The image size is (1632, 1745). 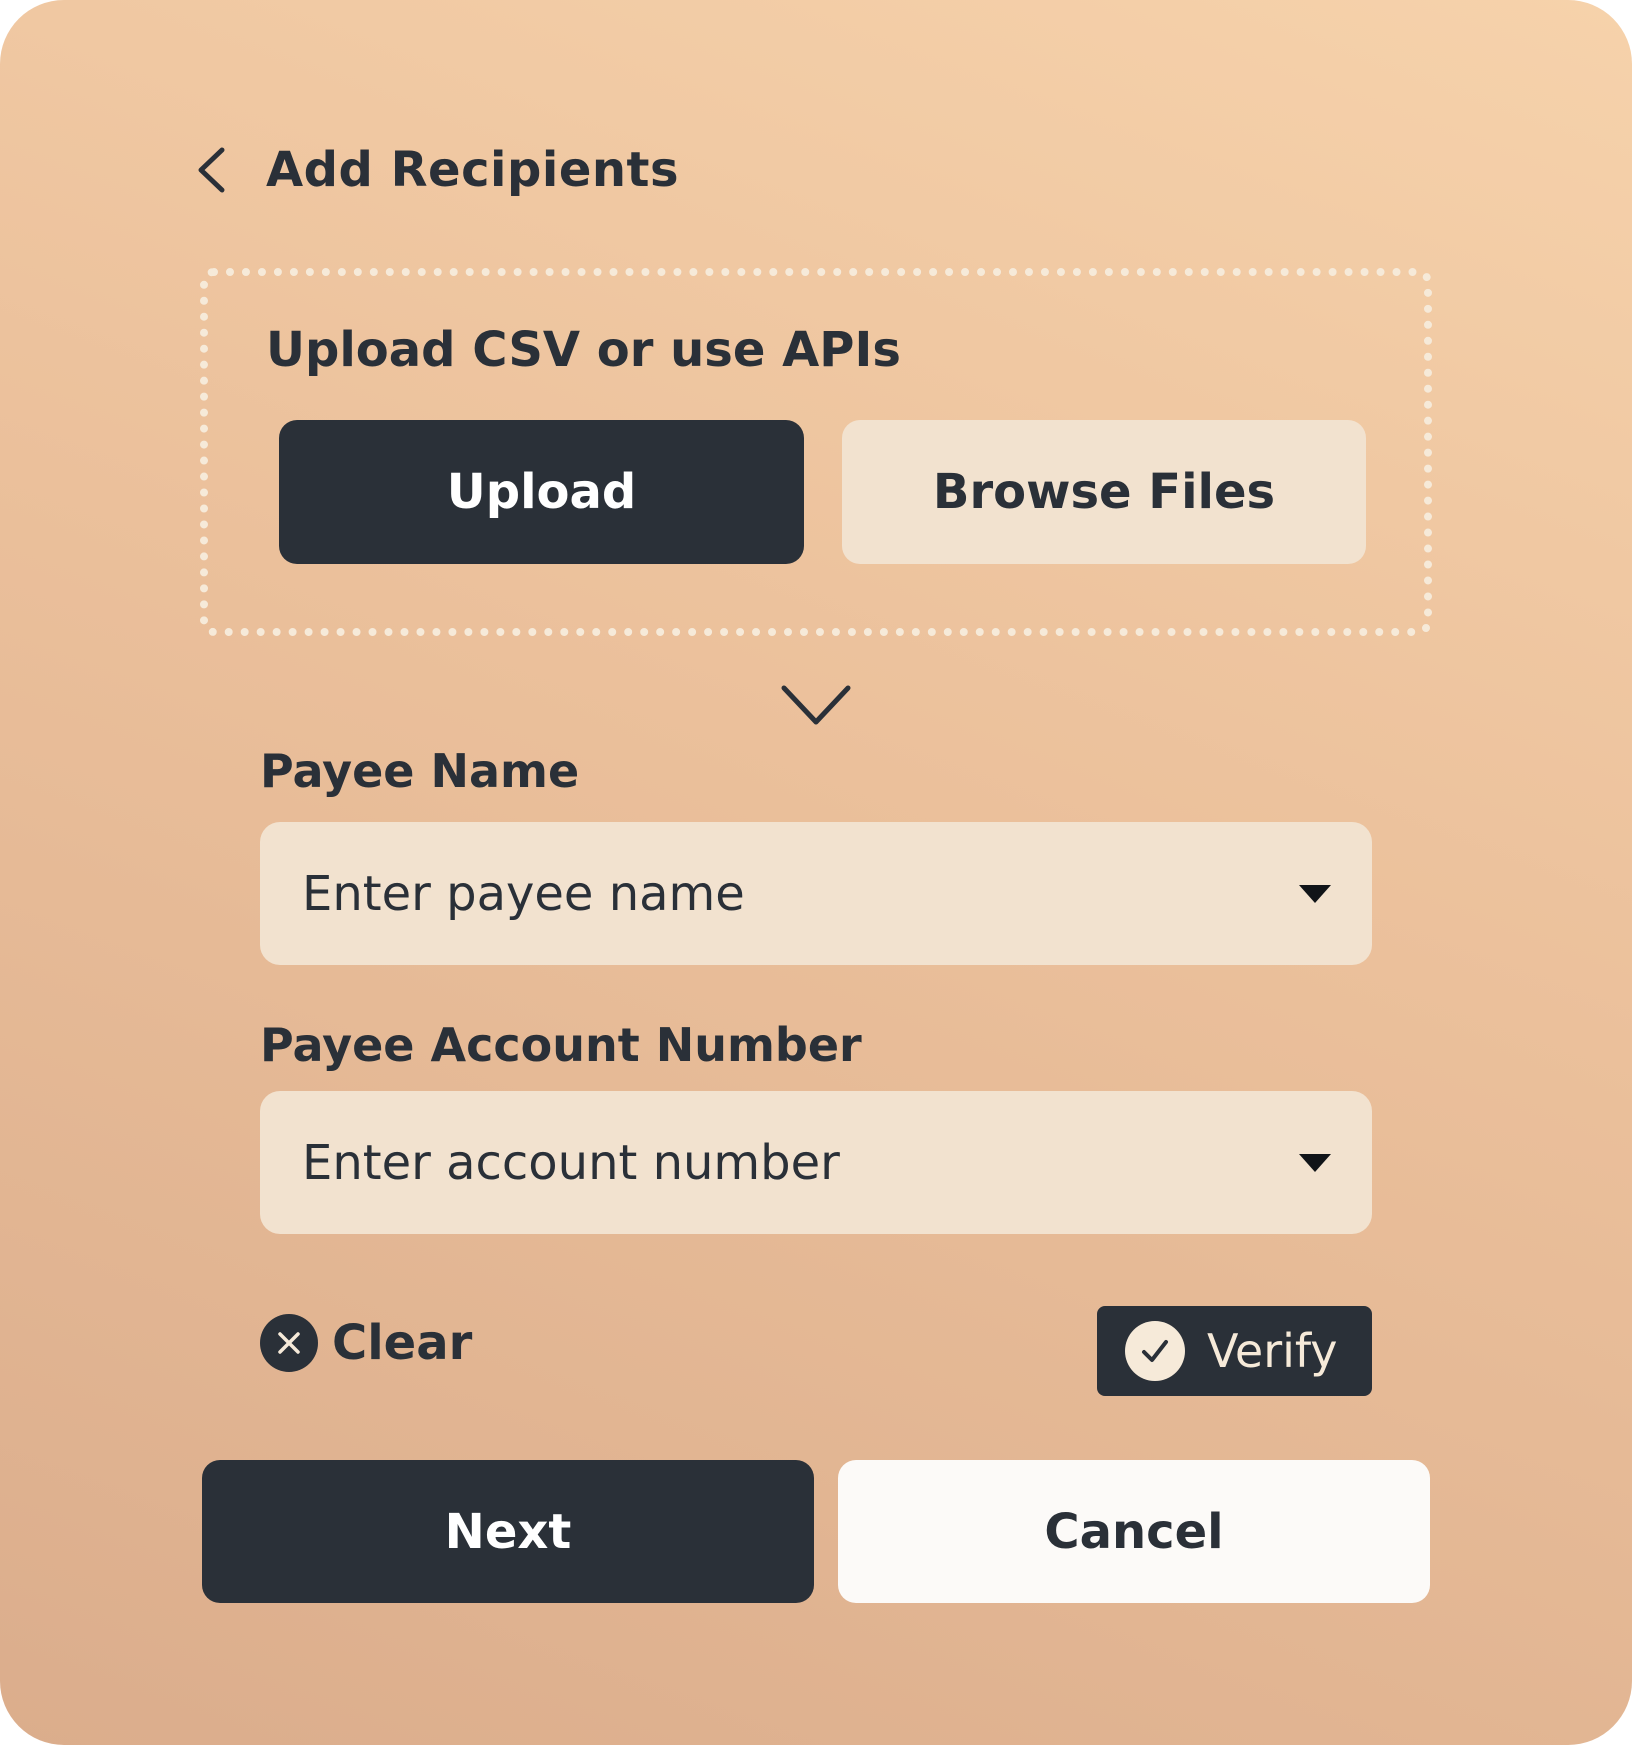 I want to click on clear-button: Clear, so click(x=366, y=1343).